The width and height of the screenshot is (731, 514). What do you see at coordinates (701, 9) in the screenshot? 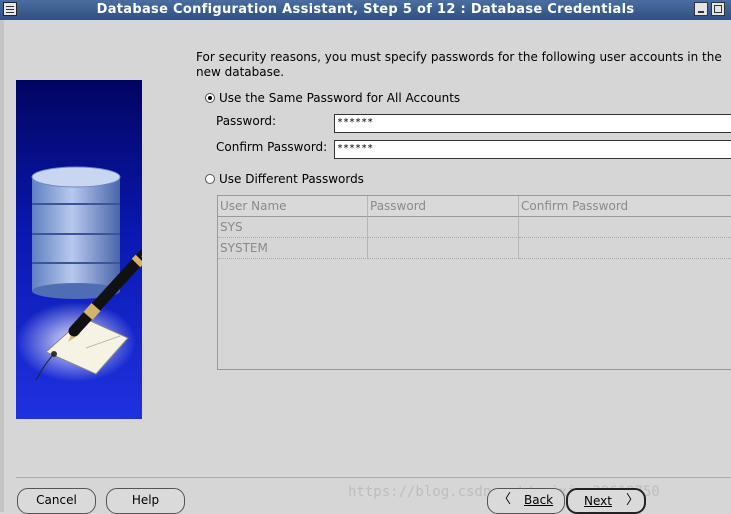
I see `minimize-button` at bounding box center [701, 9].